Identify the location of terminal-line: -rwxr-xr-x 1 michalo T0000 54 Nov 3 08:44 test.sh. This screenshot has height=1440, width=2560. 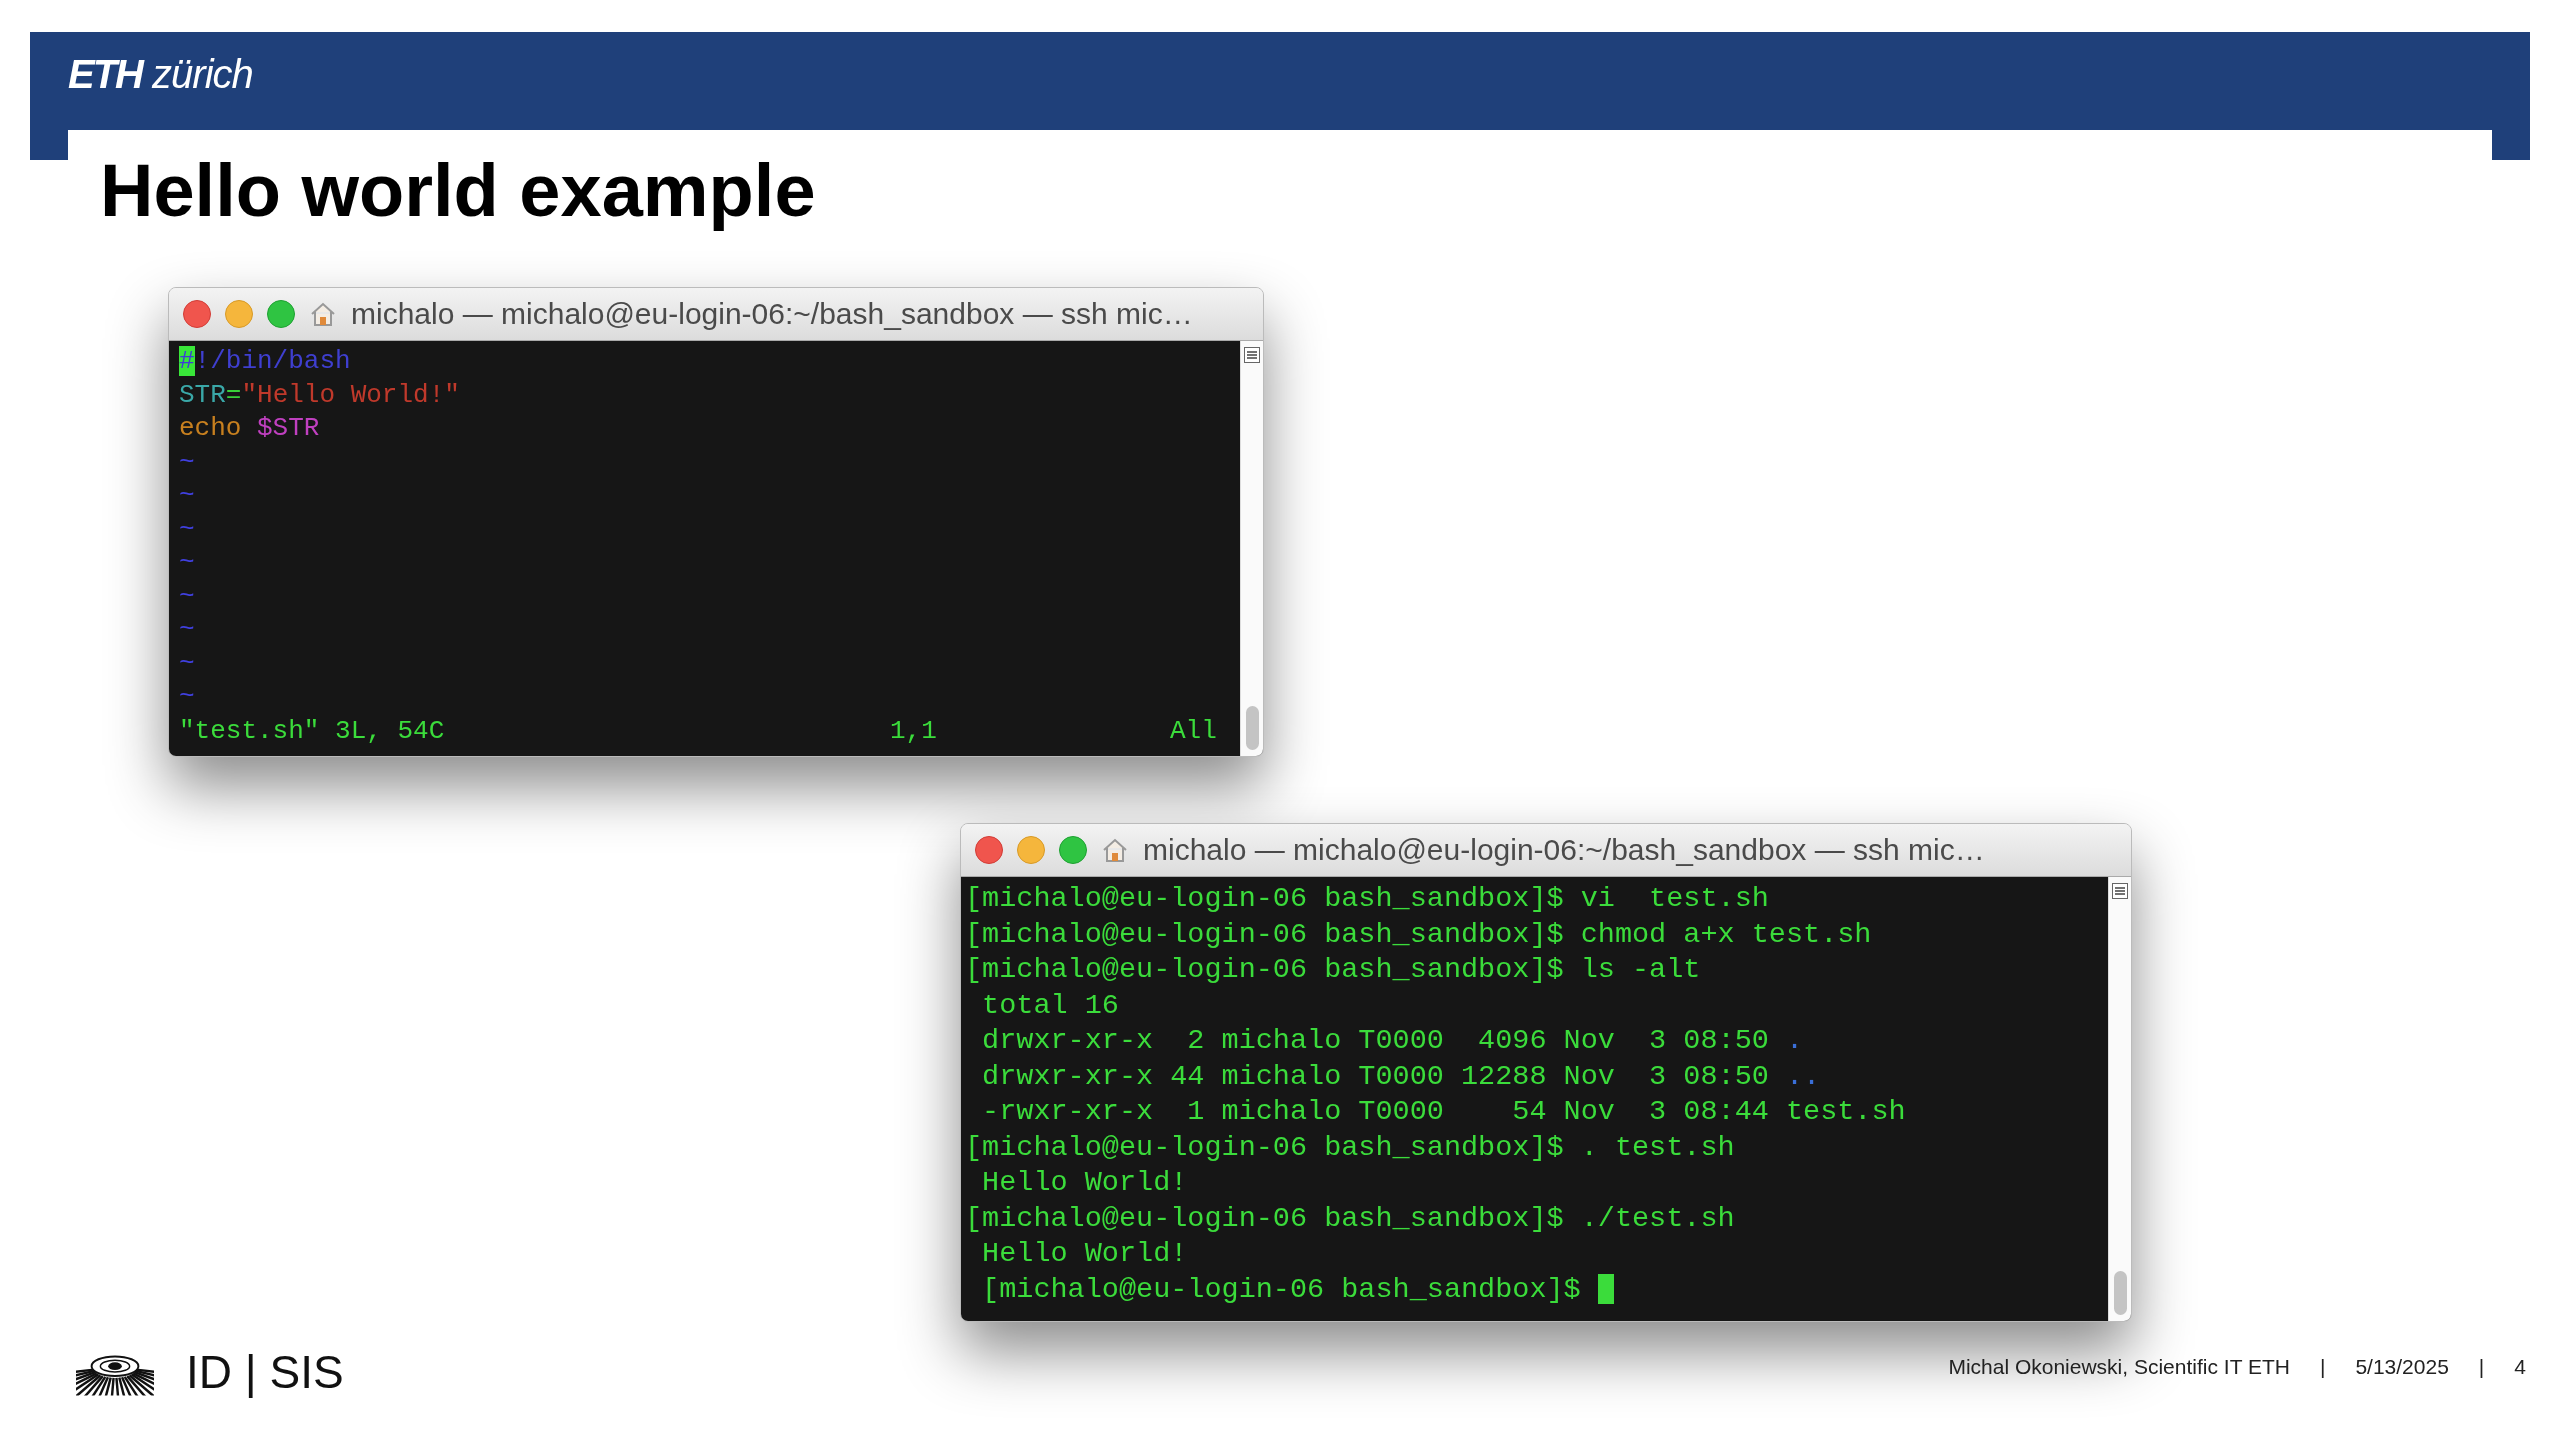
(1443, 1112).